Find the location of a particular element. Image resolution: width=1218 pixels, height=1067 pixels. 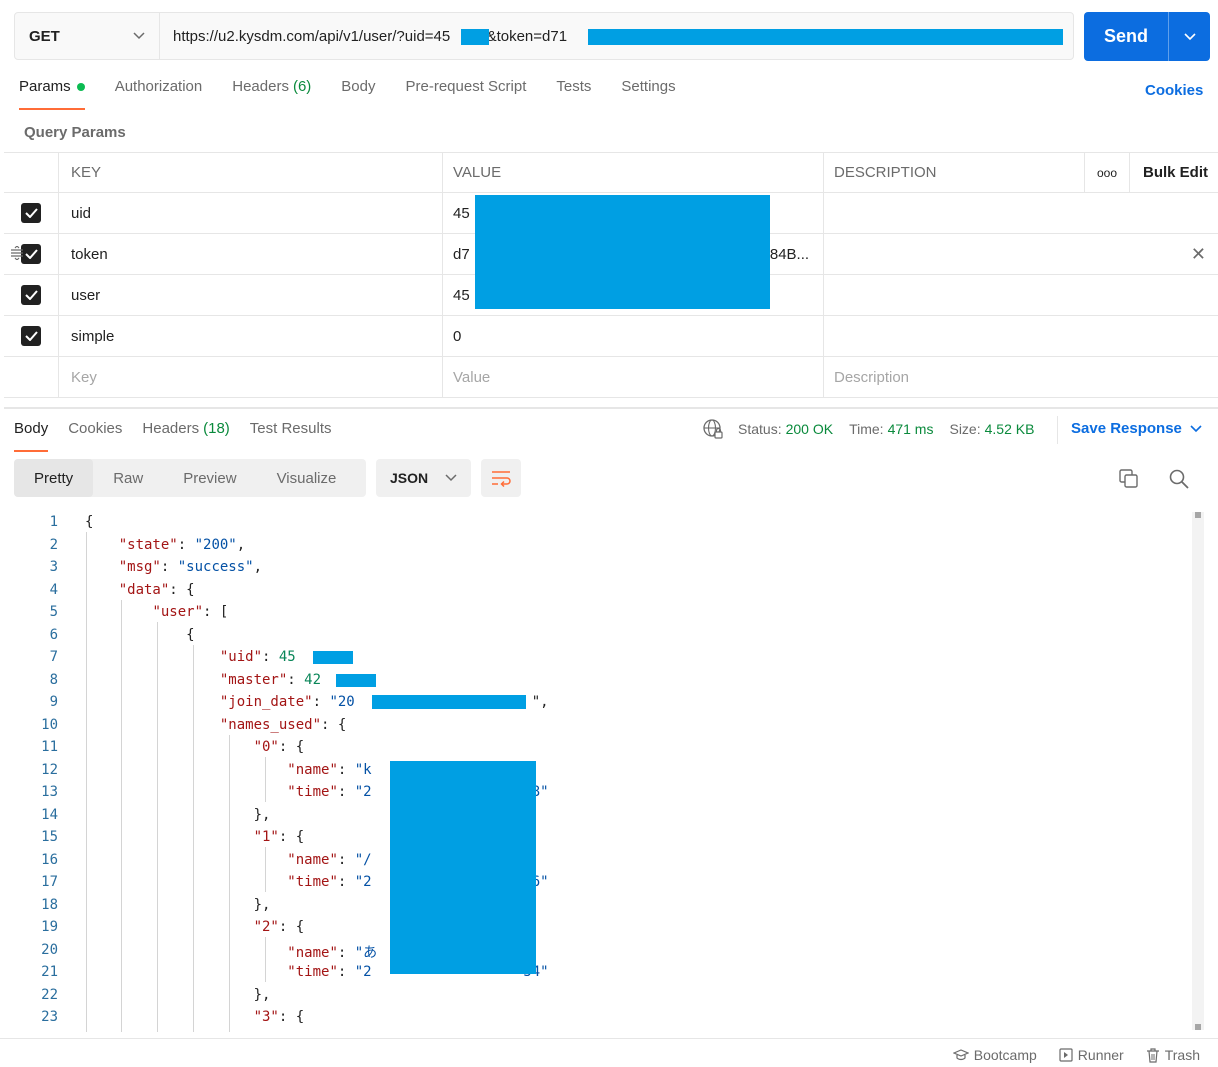

url-text-mid: 0&token=d71 is located at coordinates (523, 36).